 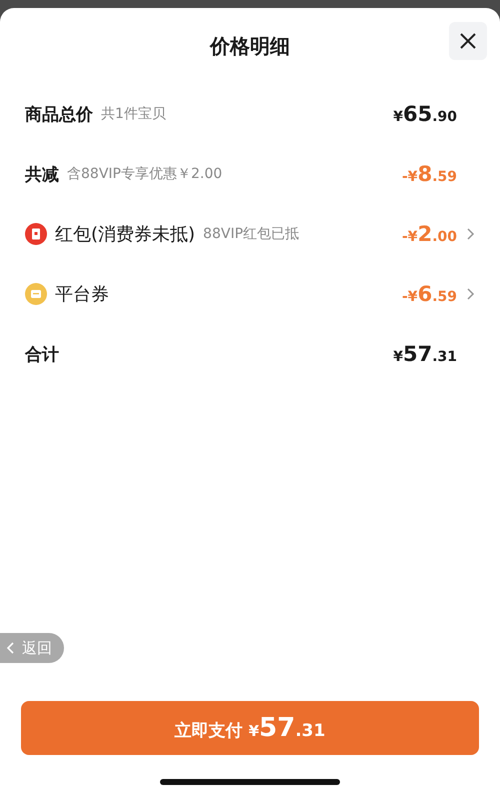 I want to click on row-label: 商品总价, so click(x=59, y=115).